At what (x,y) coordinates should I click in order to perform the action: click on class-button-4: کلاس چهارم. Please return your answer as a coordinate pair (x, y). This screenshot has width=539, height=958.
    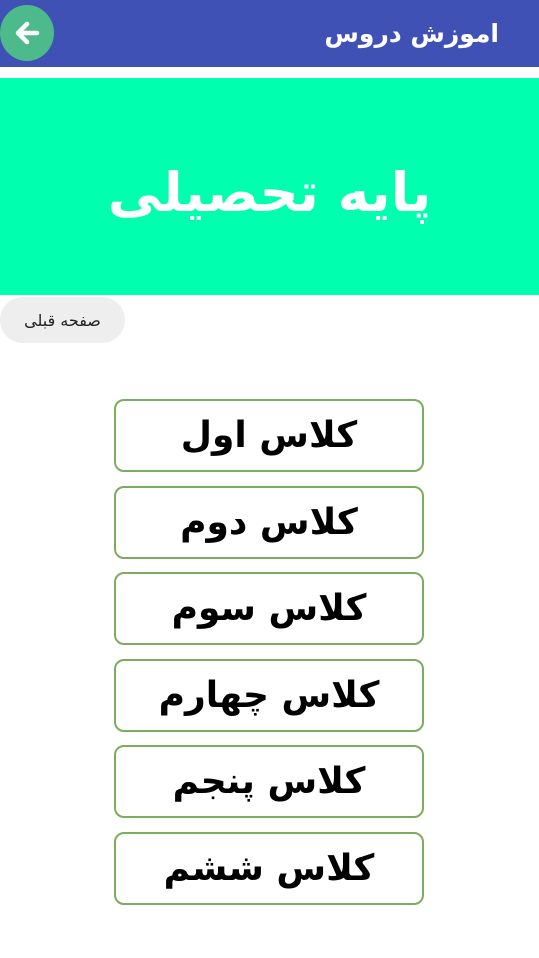
    Looking at the image, I should click on (269, 695).